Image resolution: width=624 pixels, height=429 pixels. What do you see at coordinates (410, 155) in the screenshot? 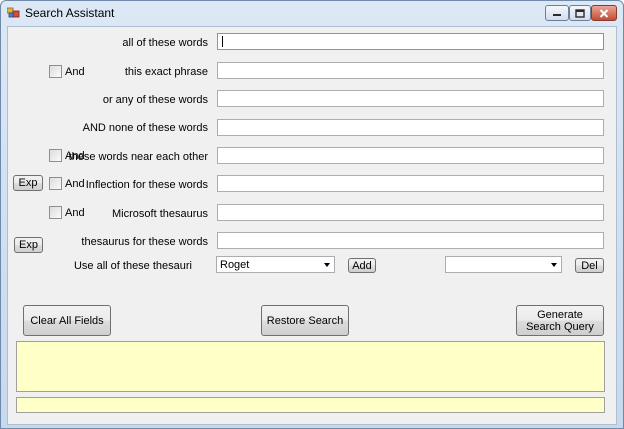
I see `near-words-input` at bounding box center [410, 155].